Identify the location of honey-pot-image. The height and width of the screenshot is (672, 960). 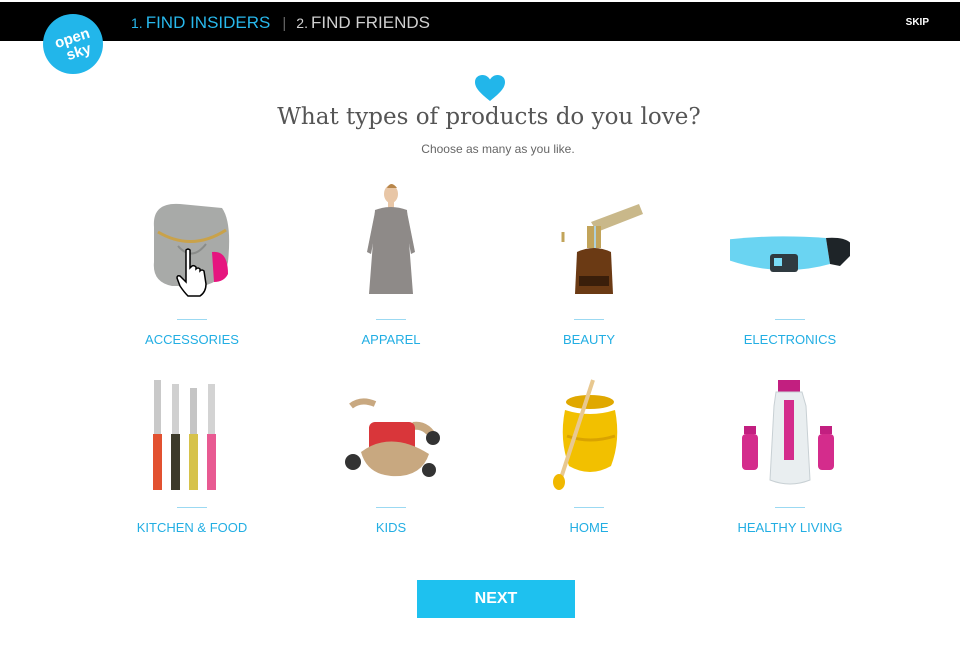
(585, 434).